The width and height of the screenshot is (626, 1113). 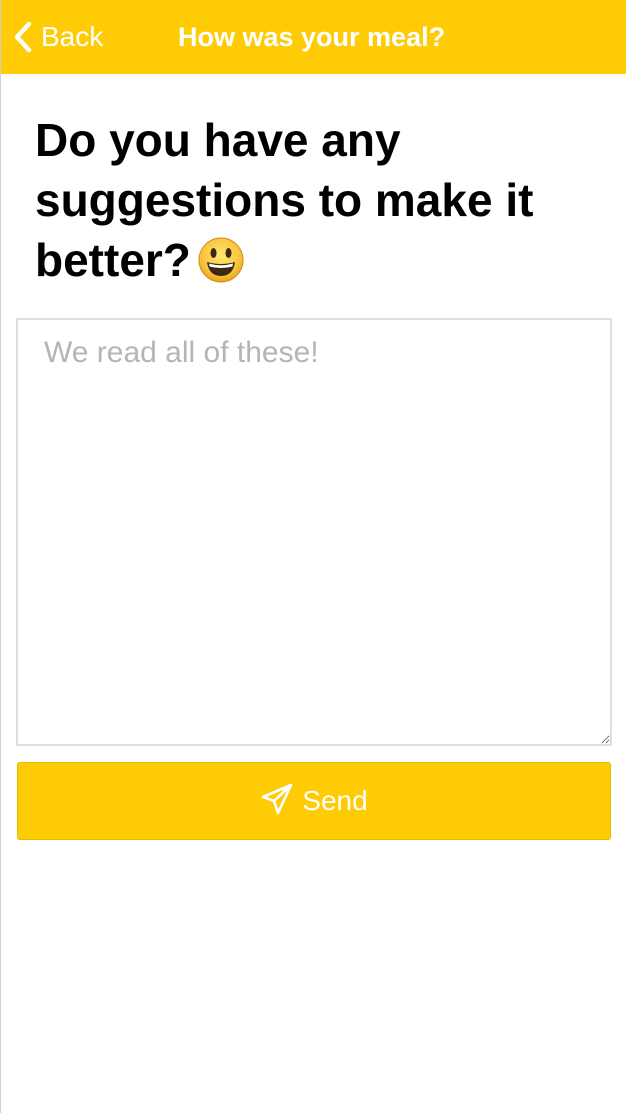 I want to click on send-button: Send, so click(x=314, y=801).